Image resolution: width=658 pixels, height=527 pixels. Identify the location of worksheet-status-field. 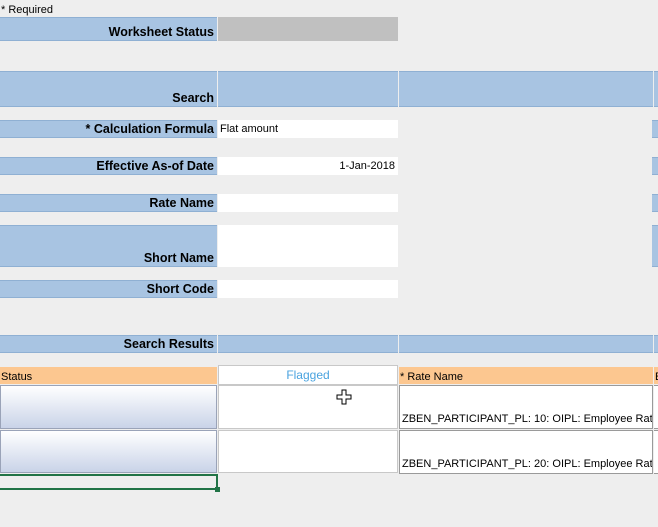
(308, 29).